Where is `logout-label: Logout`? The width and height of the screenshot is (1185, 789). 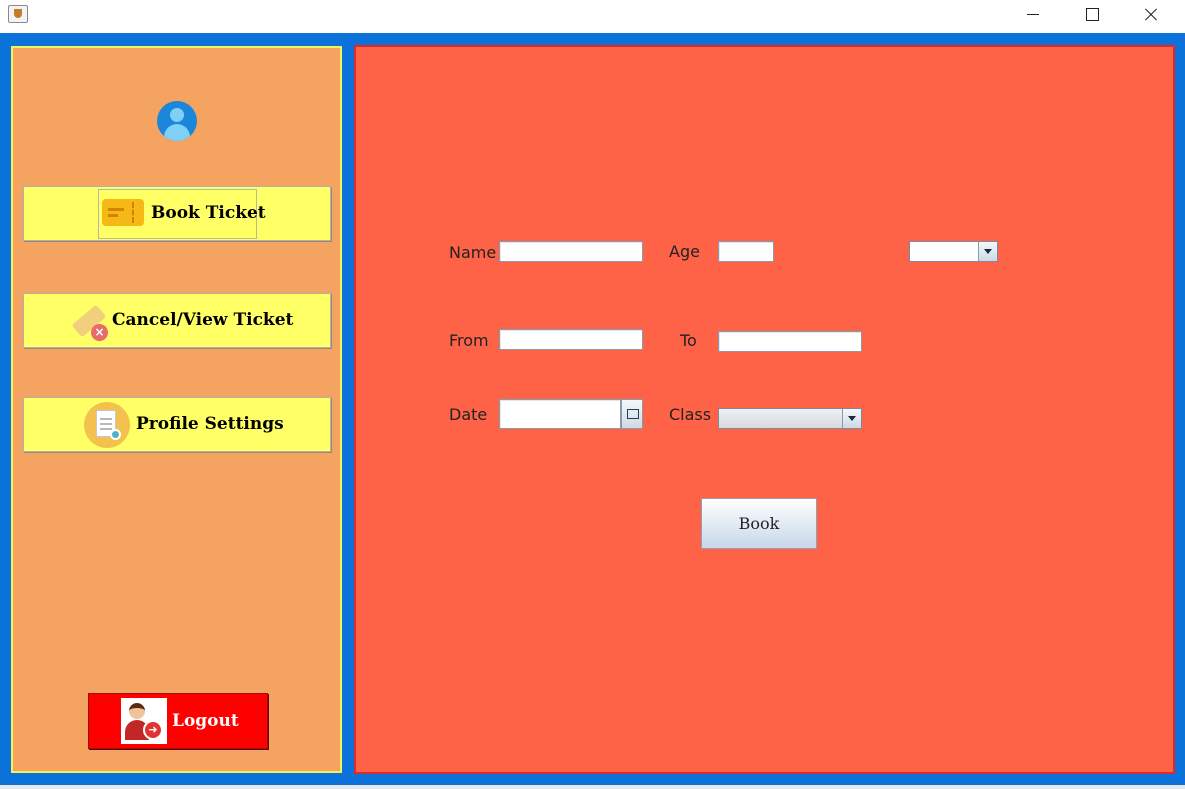
logout-label: Logout is located at coordinates (205, 721).